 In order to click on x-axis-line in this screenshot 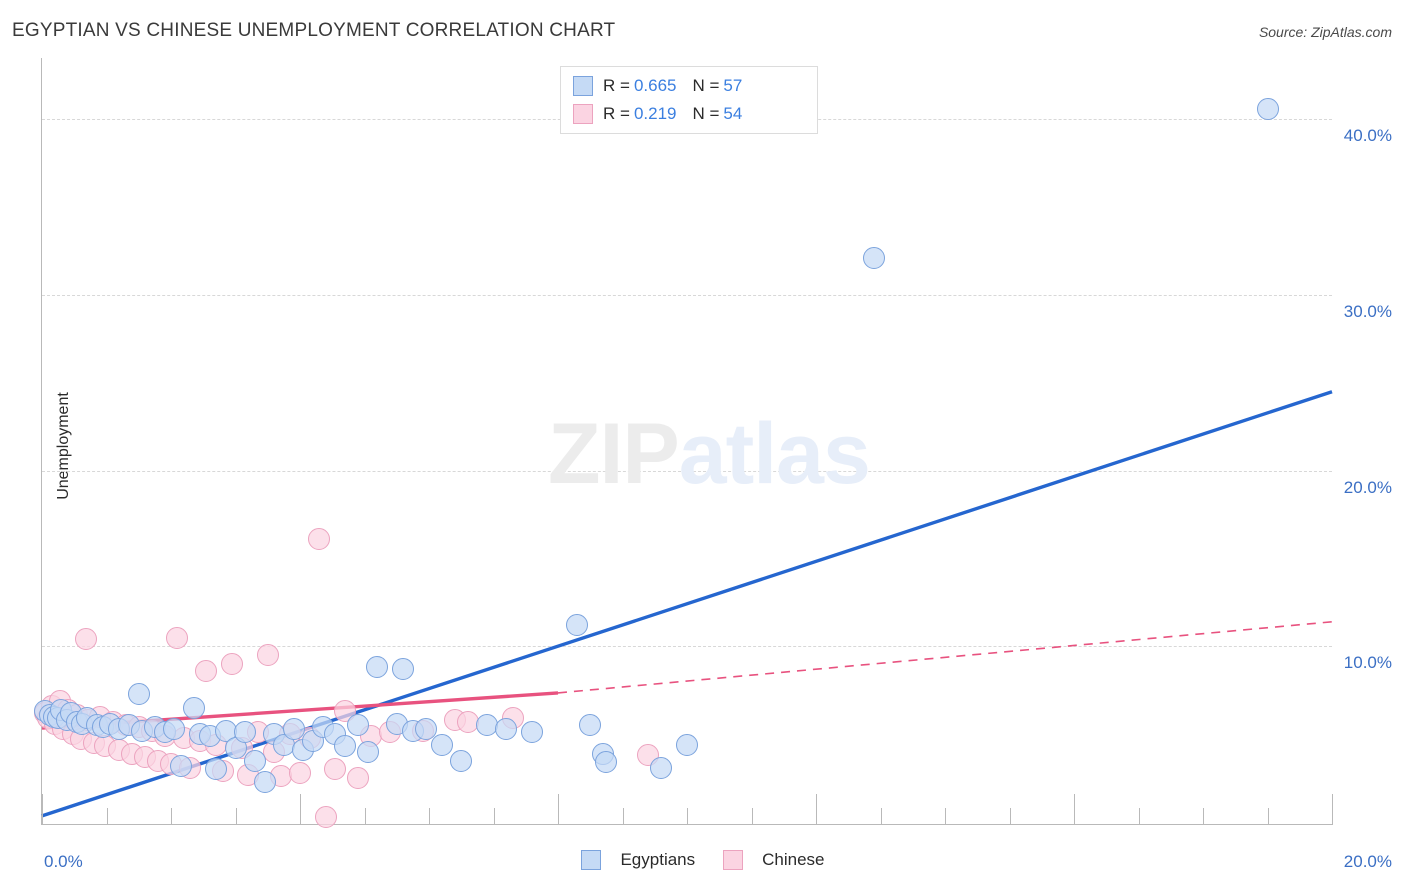, I will do `click(687, 824)`.